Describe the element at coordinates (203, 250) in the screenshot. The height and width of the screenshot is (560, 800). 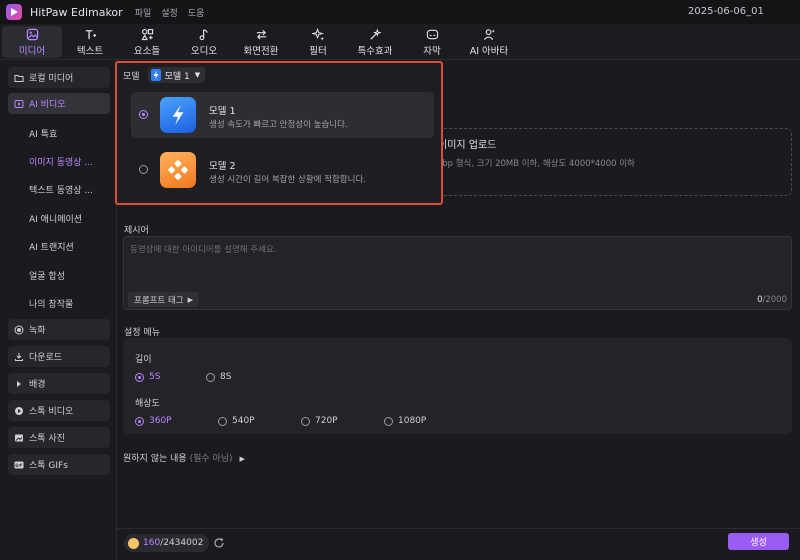
I see `prompt-placeholder: 동영상에 대한 아이디어를 설명해 주세요.` at that location.